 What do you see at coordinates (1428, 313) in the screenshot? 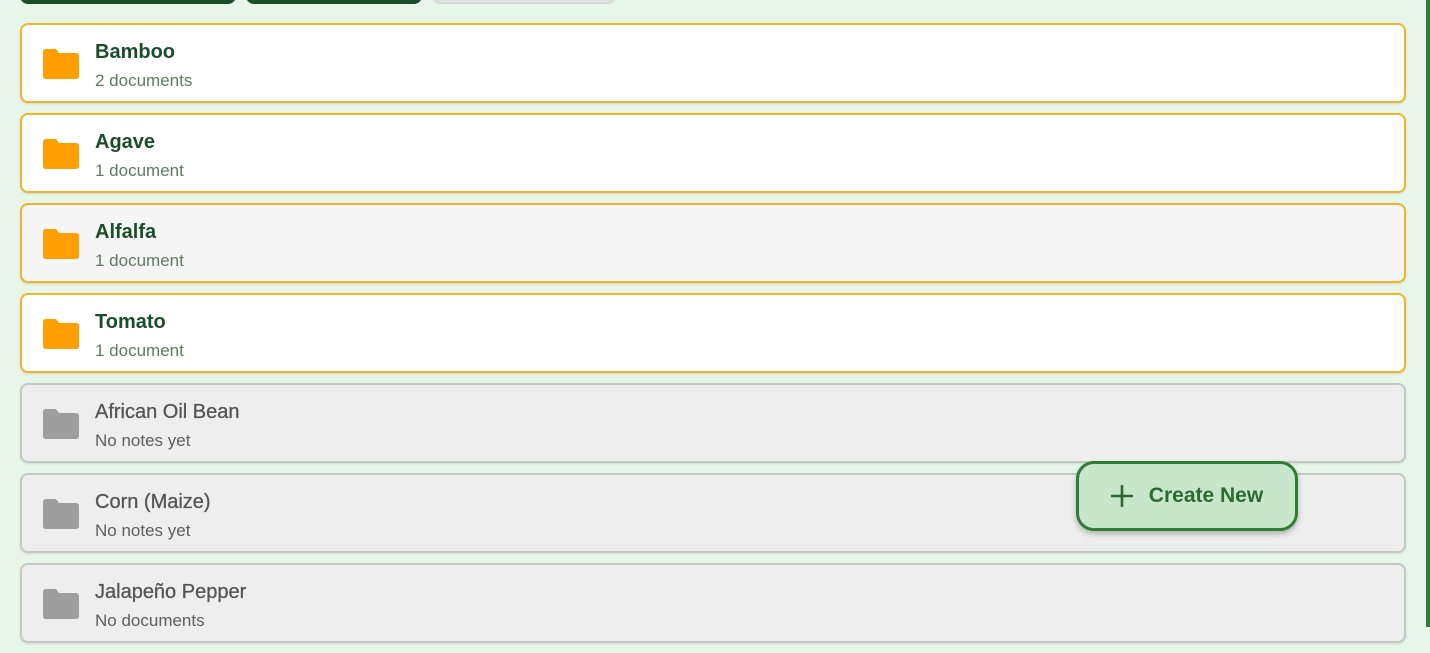
I see `right-edge-border` at bounding box center [1428, 313].